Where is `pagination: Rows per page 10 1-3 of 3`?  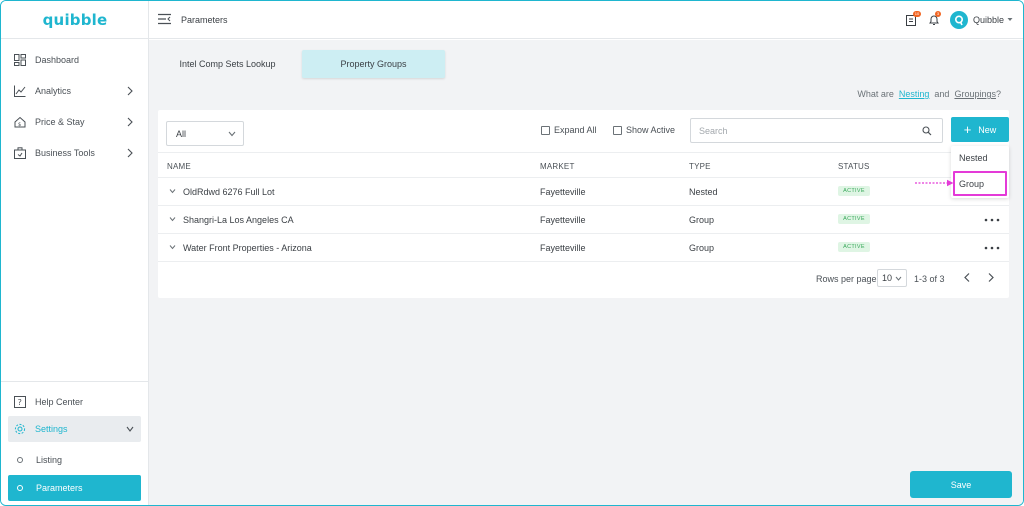
pagination: Rows per page 10 1-3 of 3 is located at coordinates (583, 277).